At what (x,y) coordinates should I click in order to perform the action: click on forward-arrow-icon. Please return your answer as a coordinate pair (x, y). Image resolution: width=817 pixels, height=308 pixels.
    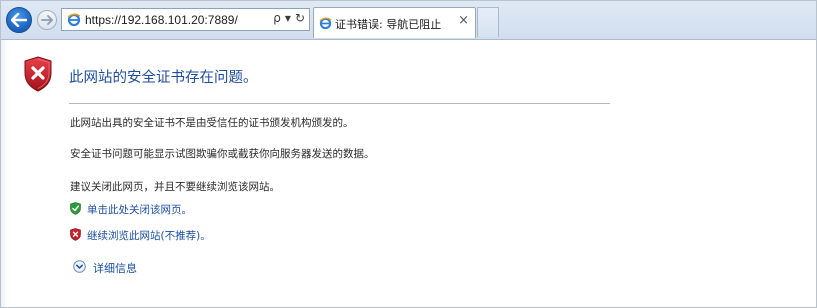
    Looking at the image, I should click on (47, 20).